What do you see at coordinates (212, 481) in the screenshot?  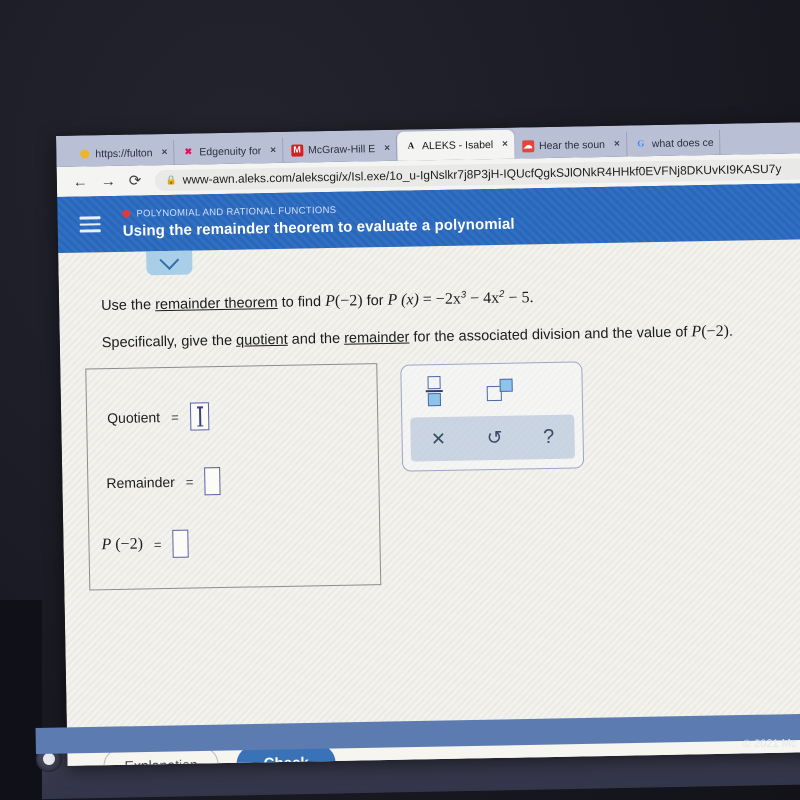 I see `remainder-input` at bounding box center [212, 481].